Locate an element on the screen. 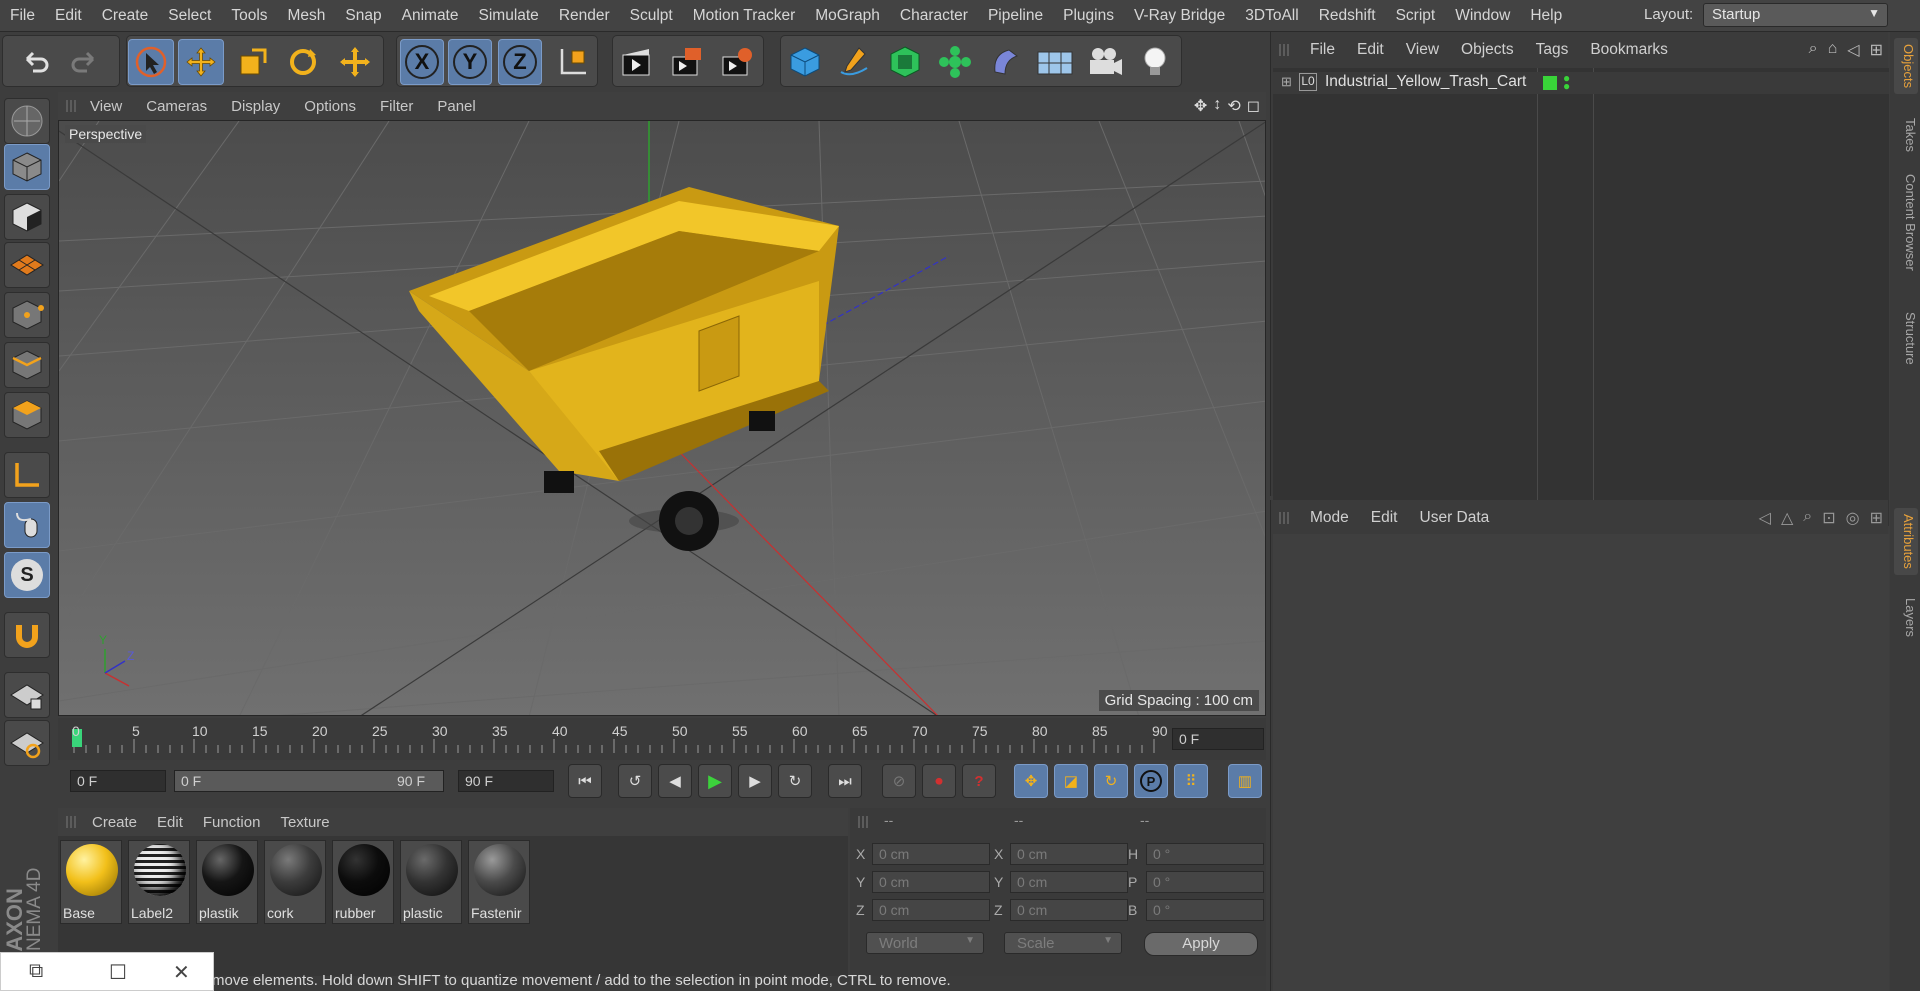  menu-sculpt: Sculpt is located at coordinates (651, 16).